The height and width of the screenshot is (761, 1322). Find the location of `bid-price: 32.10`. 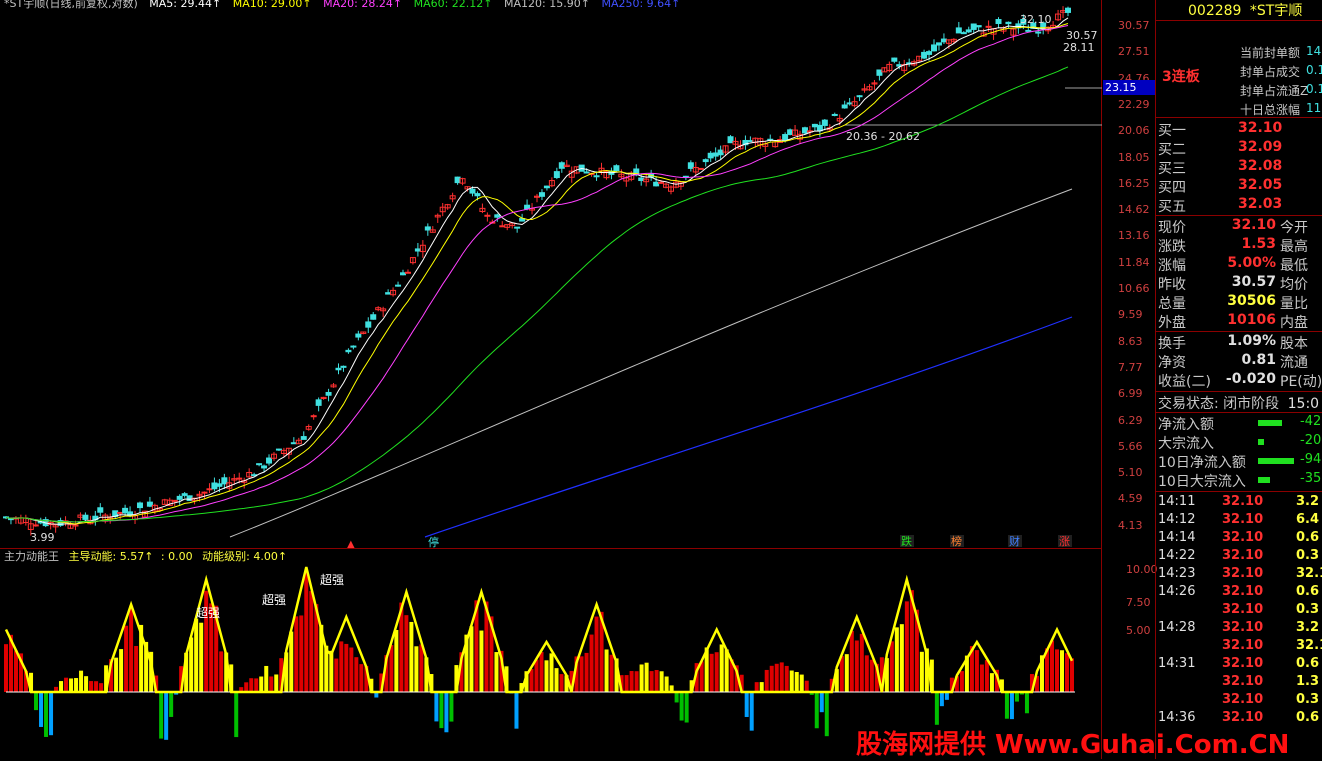

bid-price: 32.10 is located at coordinates (1260, 128).